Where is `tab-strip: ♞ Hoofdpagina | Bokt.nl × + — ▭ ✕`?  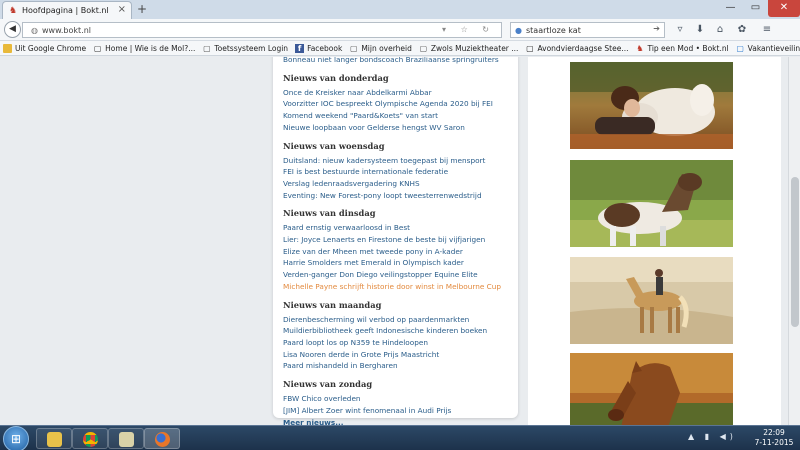
tab-strip: ♞ Hoofdpagina | Bokt.nl × + — ▭ ✕ is located at coordinates (400, 9).